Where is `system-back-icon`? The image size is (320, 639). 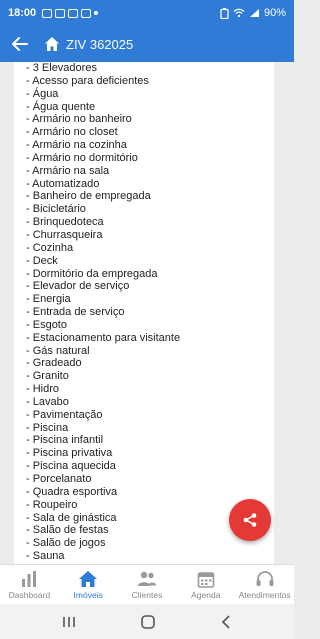 system-back-icon is located at coordinates (226, 621).